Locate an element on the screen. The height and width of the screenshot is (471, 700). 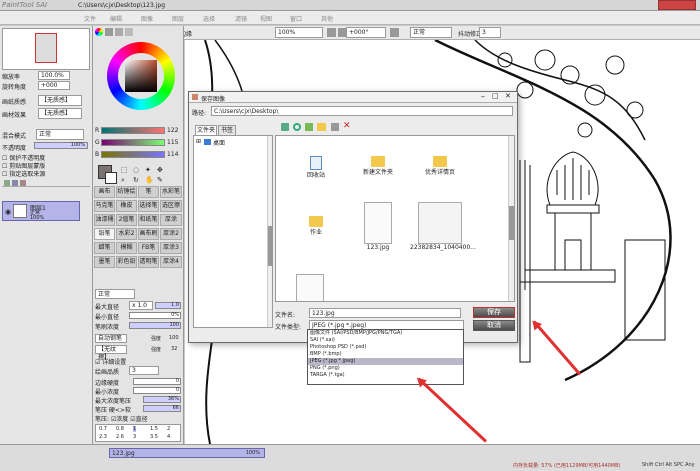
go-up-icon is located at coordinates (285, 127).